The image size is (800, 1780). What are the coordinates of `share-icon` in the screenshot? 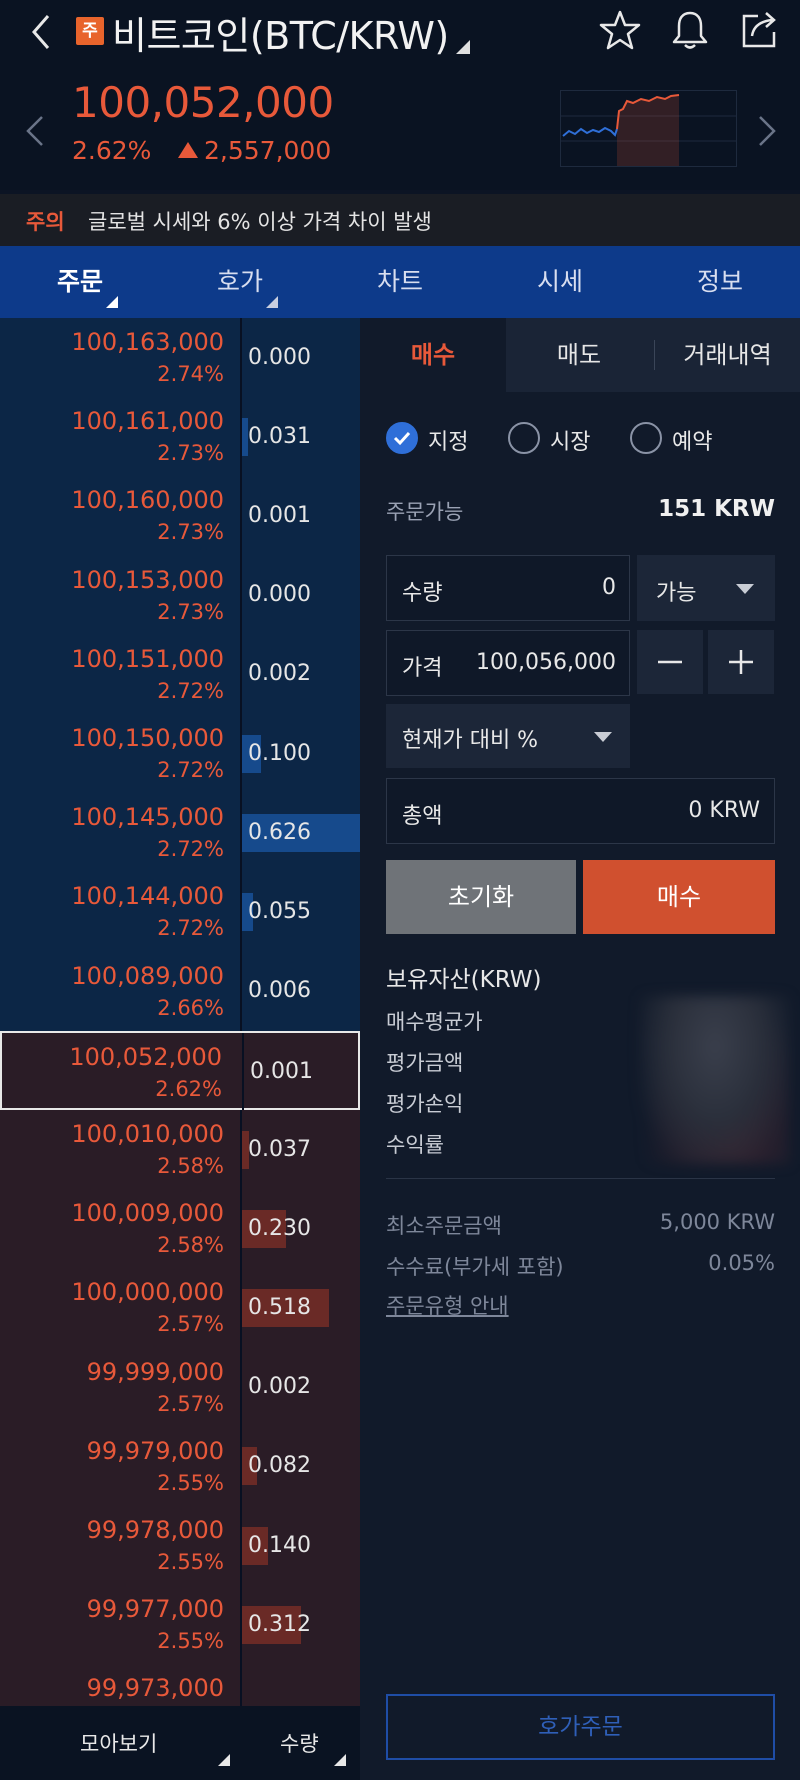 It's located at (760, 30).